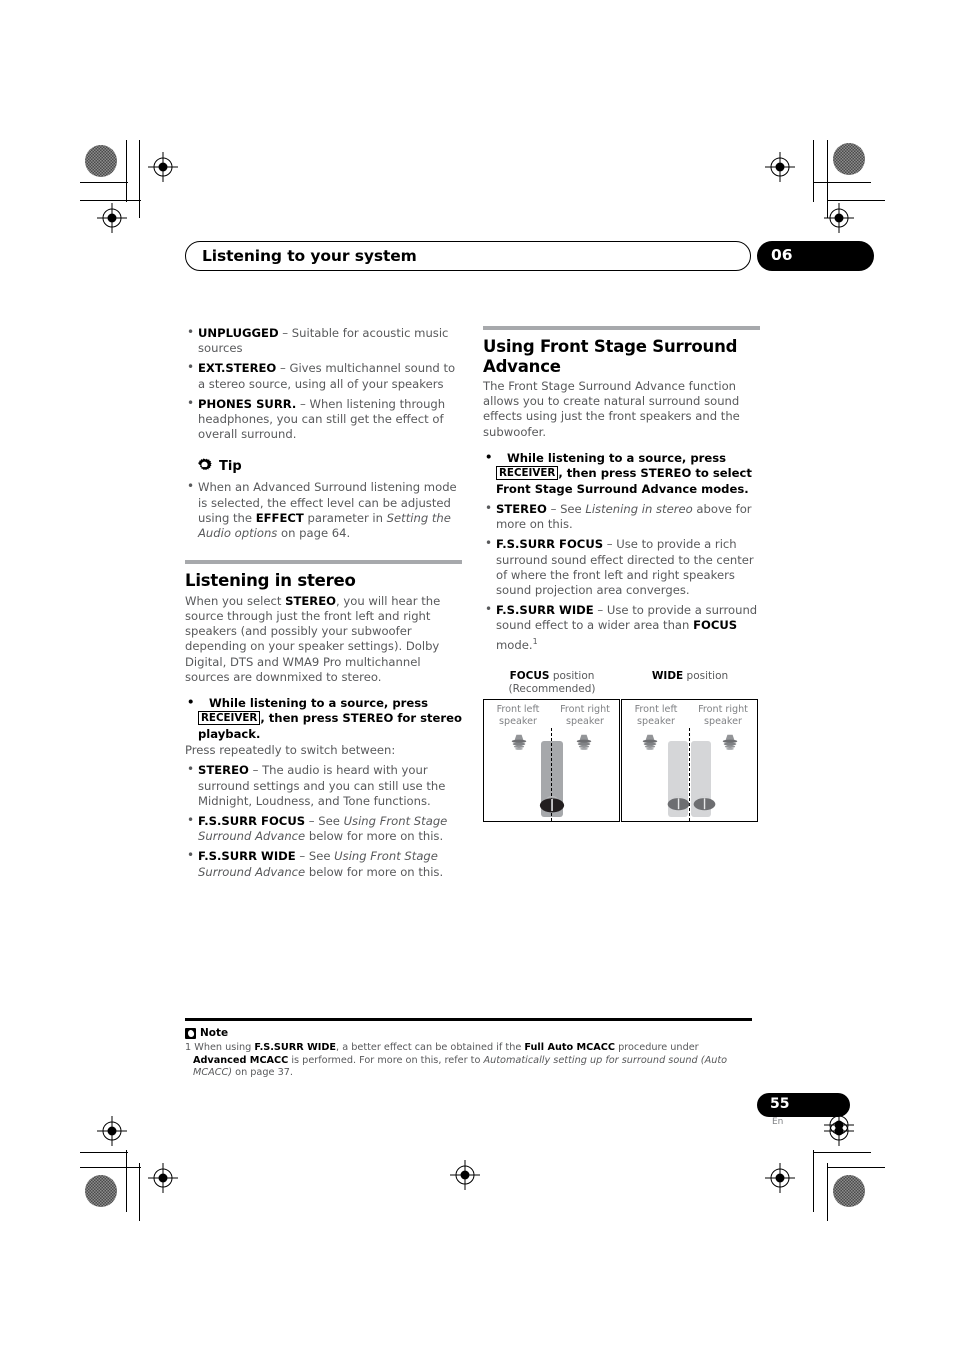 This screenshot has height=1351, width=954. I want to click on footnote-b1: F.S.SURR WIDE, so click(295, 1047).